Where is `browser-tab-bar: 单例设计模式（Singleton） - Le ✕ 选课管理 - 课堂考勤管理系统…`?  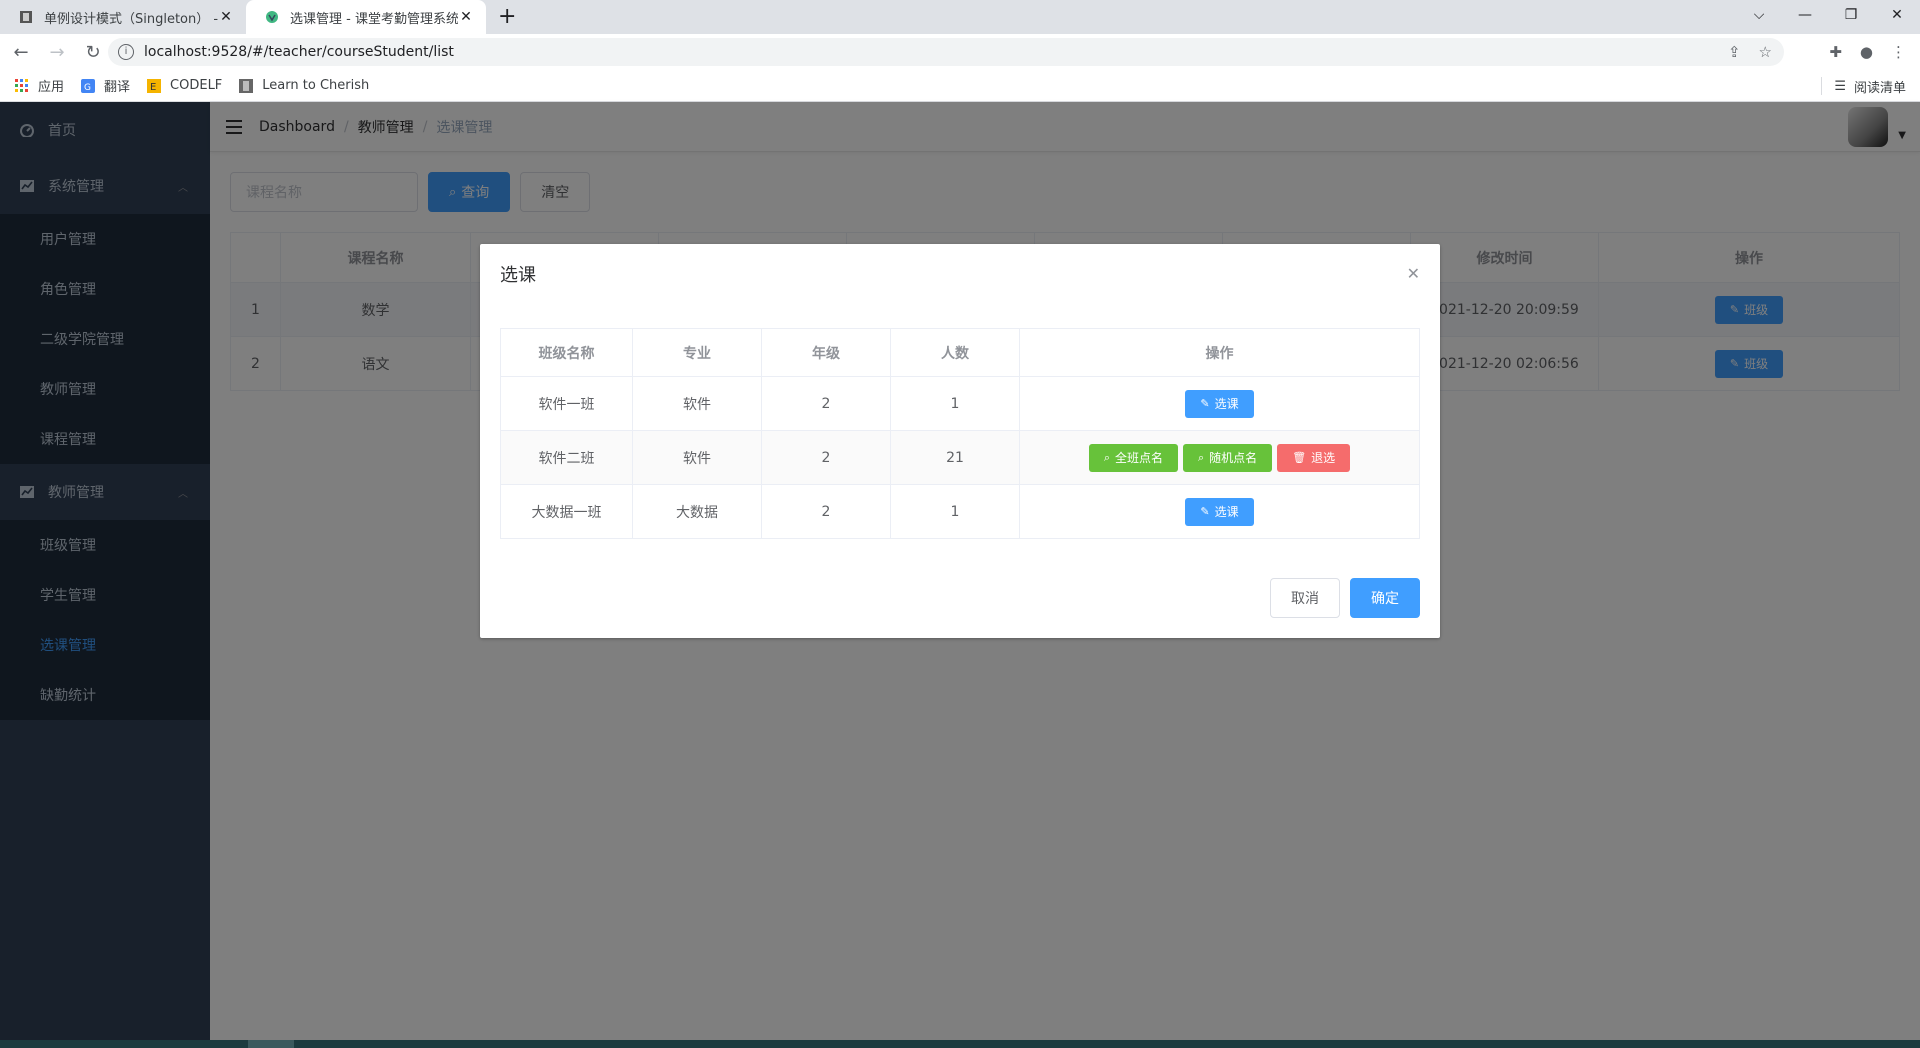 browser-tab-bar: 单例设计模式（Singleton） - Le ✕ 选课管理 - 课堂考勤管理系统… is located at coordinates (960, 17).